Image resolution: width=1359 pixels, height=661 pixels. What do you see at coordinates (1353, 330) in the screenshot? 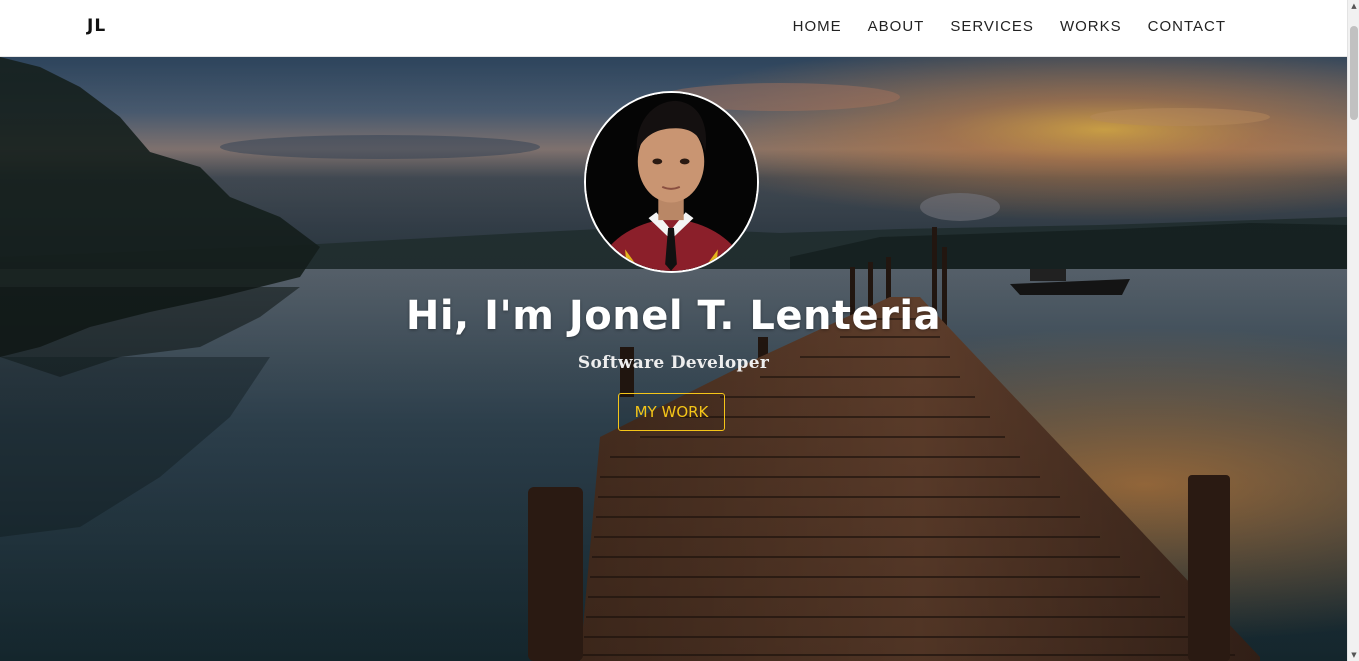
I see `vertical-scrollbar: ▲ ▼` at bounding box center [1353, 330].